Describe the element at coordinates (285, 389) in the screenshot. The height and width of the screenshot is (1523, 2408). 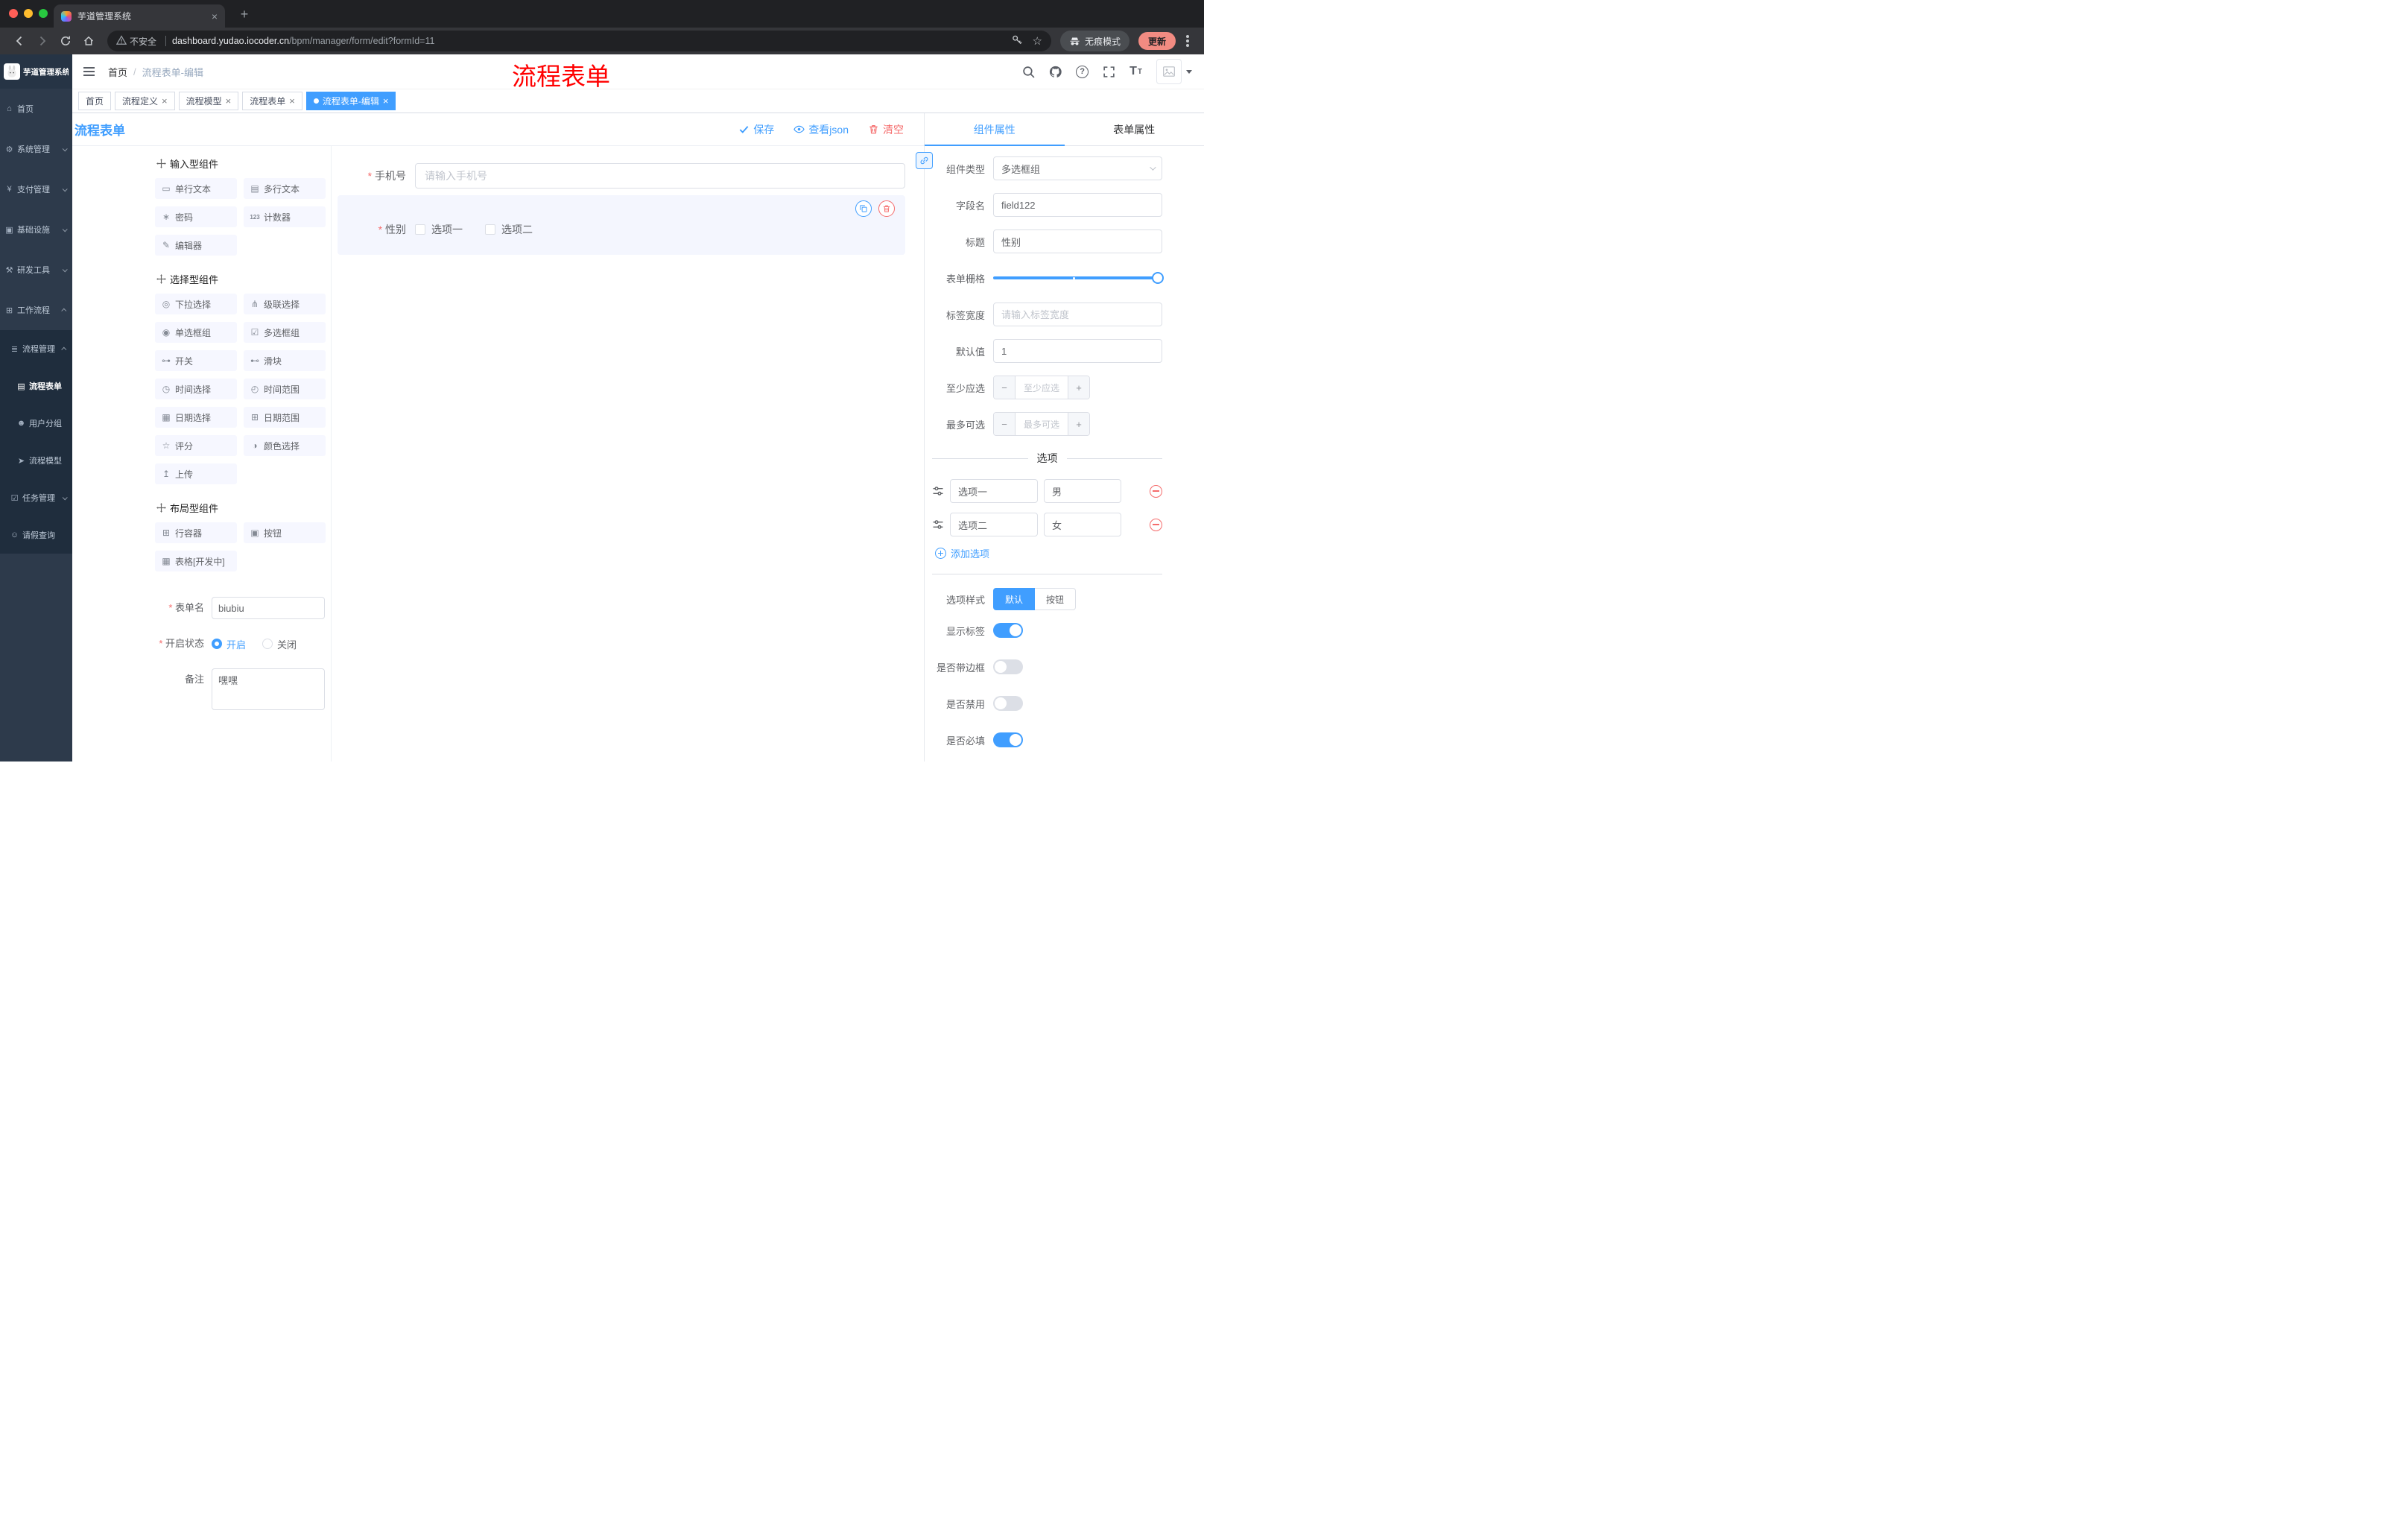
I see `palette-item-time-range: ◴ 时间范围` at that location.